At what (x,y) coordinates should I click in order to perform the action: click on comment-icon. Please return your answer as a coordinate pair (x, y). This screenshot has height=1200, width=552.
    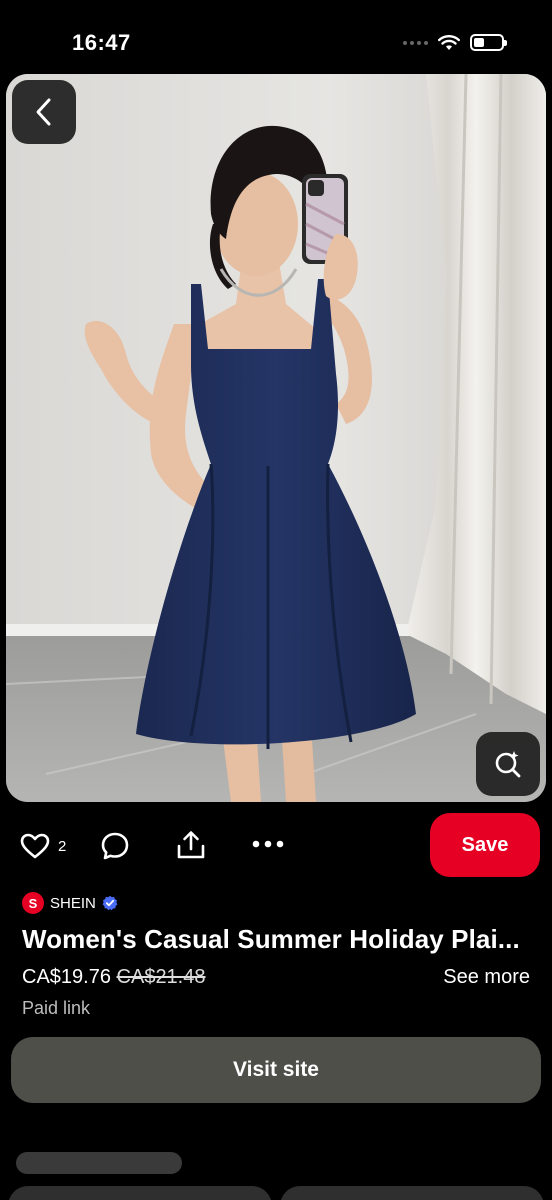
    Looking at the image, I should click on (115, 846).